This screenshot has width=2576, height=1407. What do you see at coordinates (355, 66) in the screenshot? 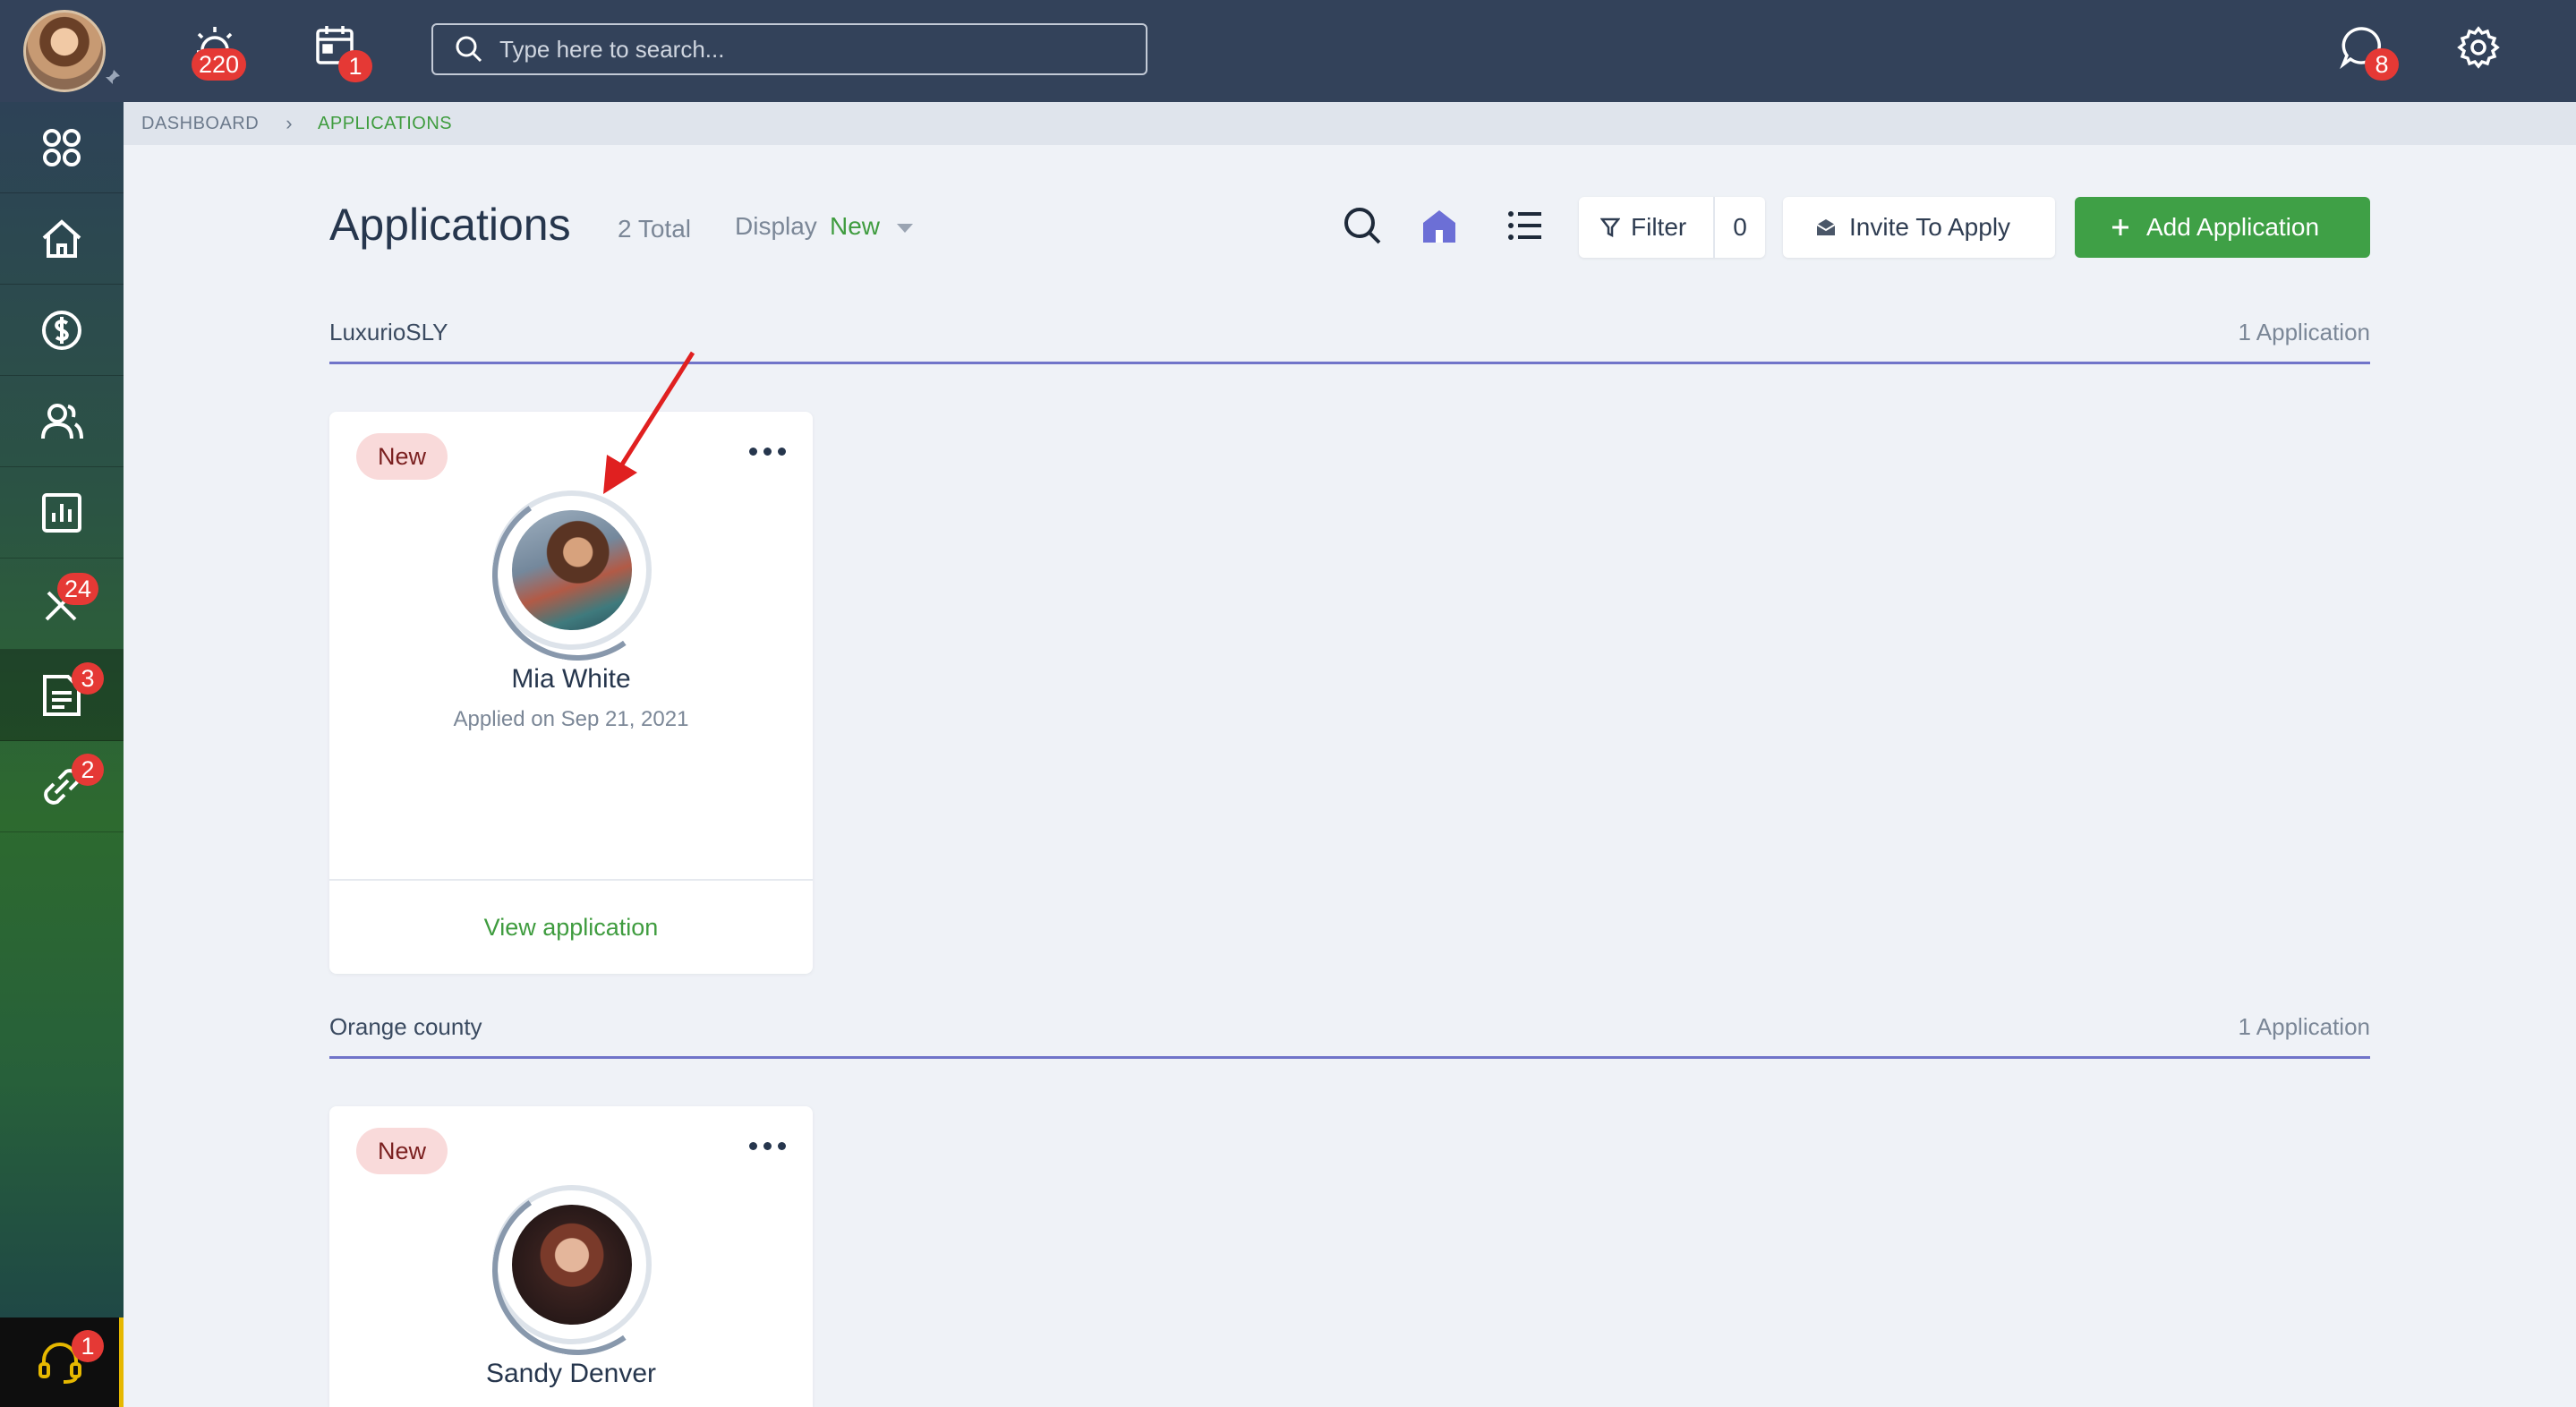
I see `calendar-badge: 1` at bounding box center [355, 66].